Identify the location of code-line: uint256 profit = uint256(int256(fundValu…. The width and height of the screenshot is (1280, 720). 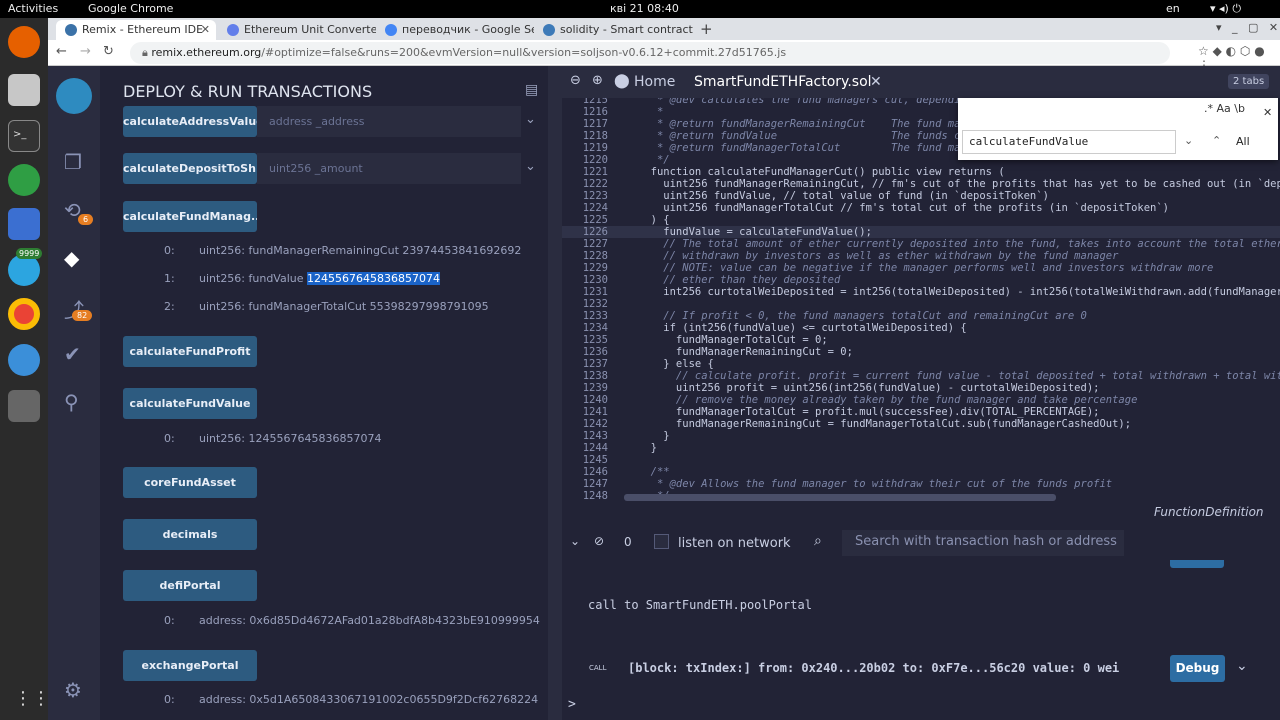
(869, 388).